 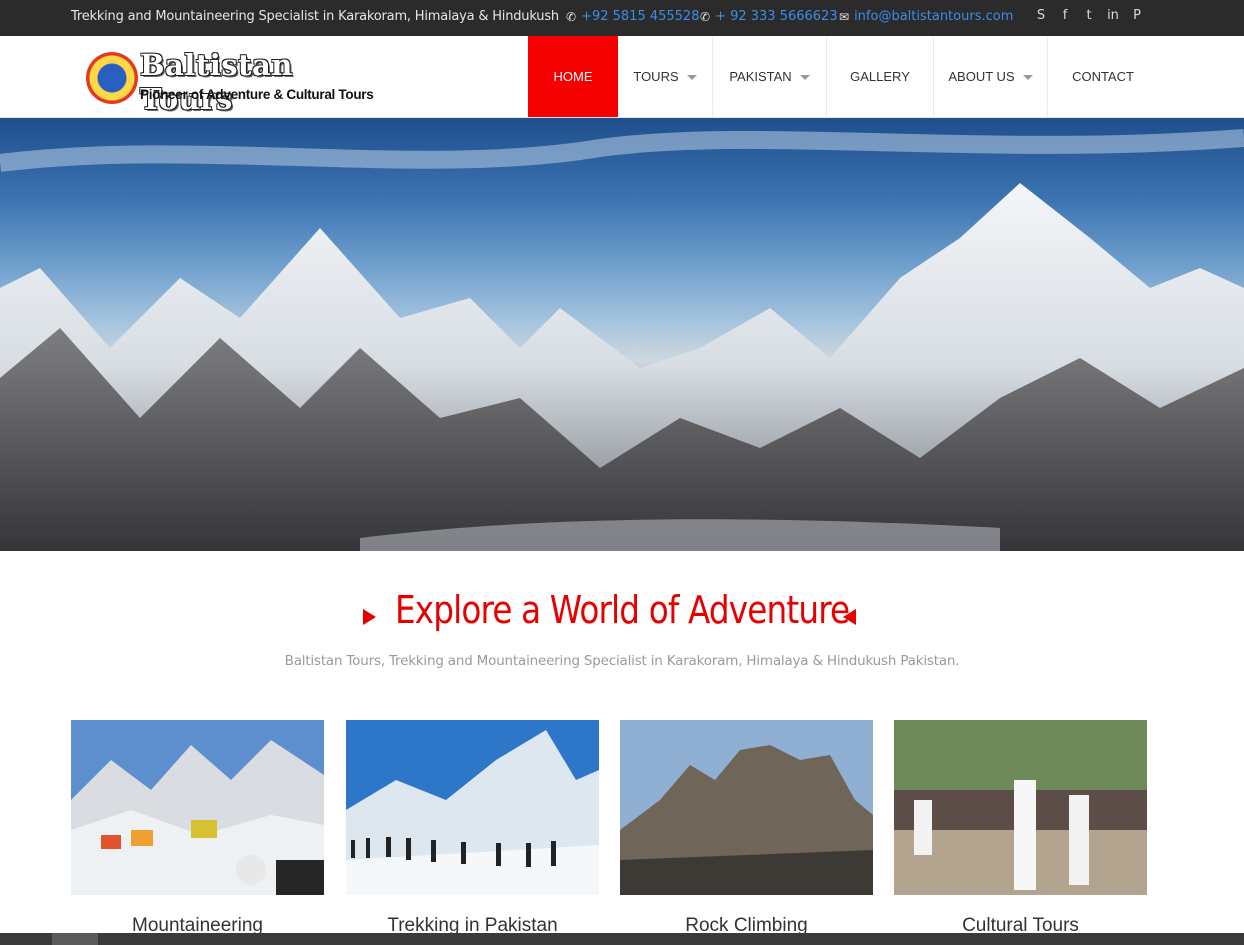 What do you see at coordinates (257, 94) in the screenshot?
I see `logo-slogan: Pioneer of Adventure & Cultural Tours` at bounding box center [257, 94].